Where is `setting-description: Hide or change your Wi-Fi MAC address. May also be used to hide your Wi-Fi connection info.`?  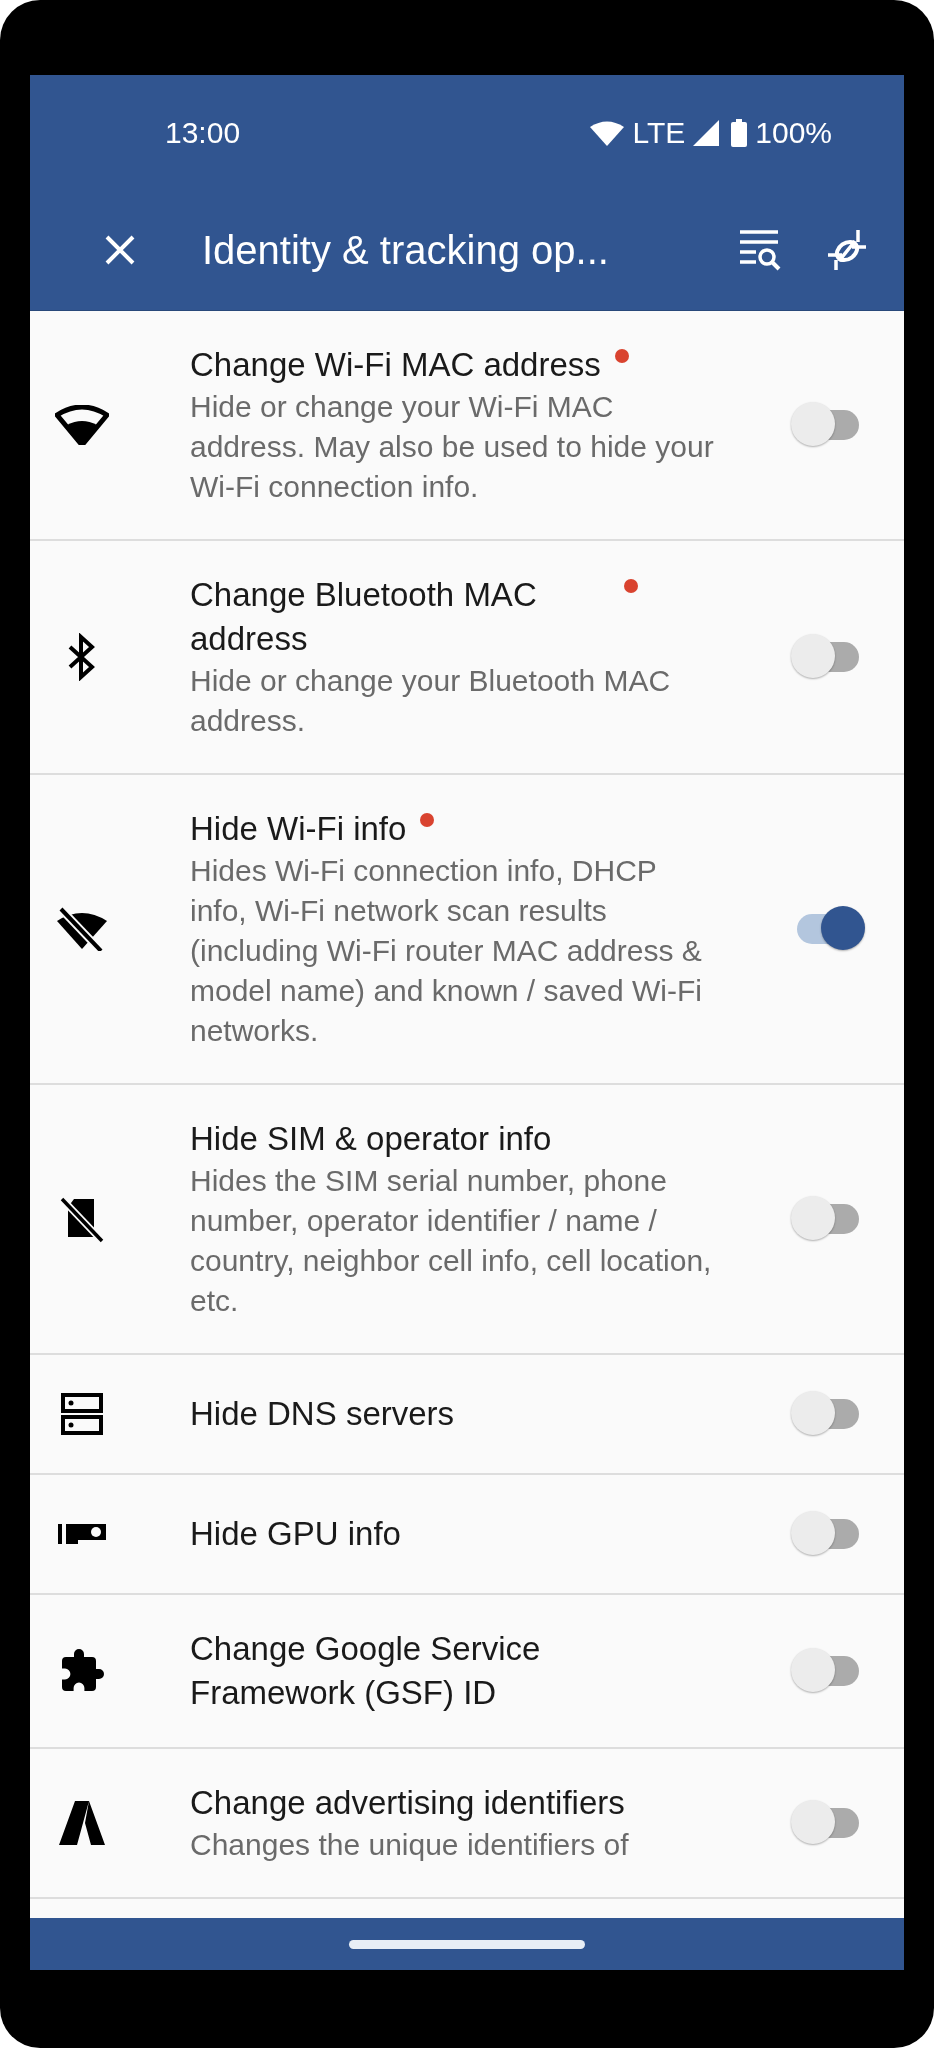
setting-description: Hide or change your Wi-Fi MAC address. May also be used to hide your Wi-Fi connection info. is located at coordinates (452, 447).